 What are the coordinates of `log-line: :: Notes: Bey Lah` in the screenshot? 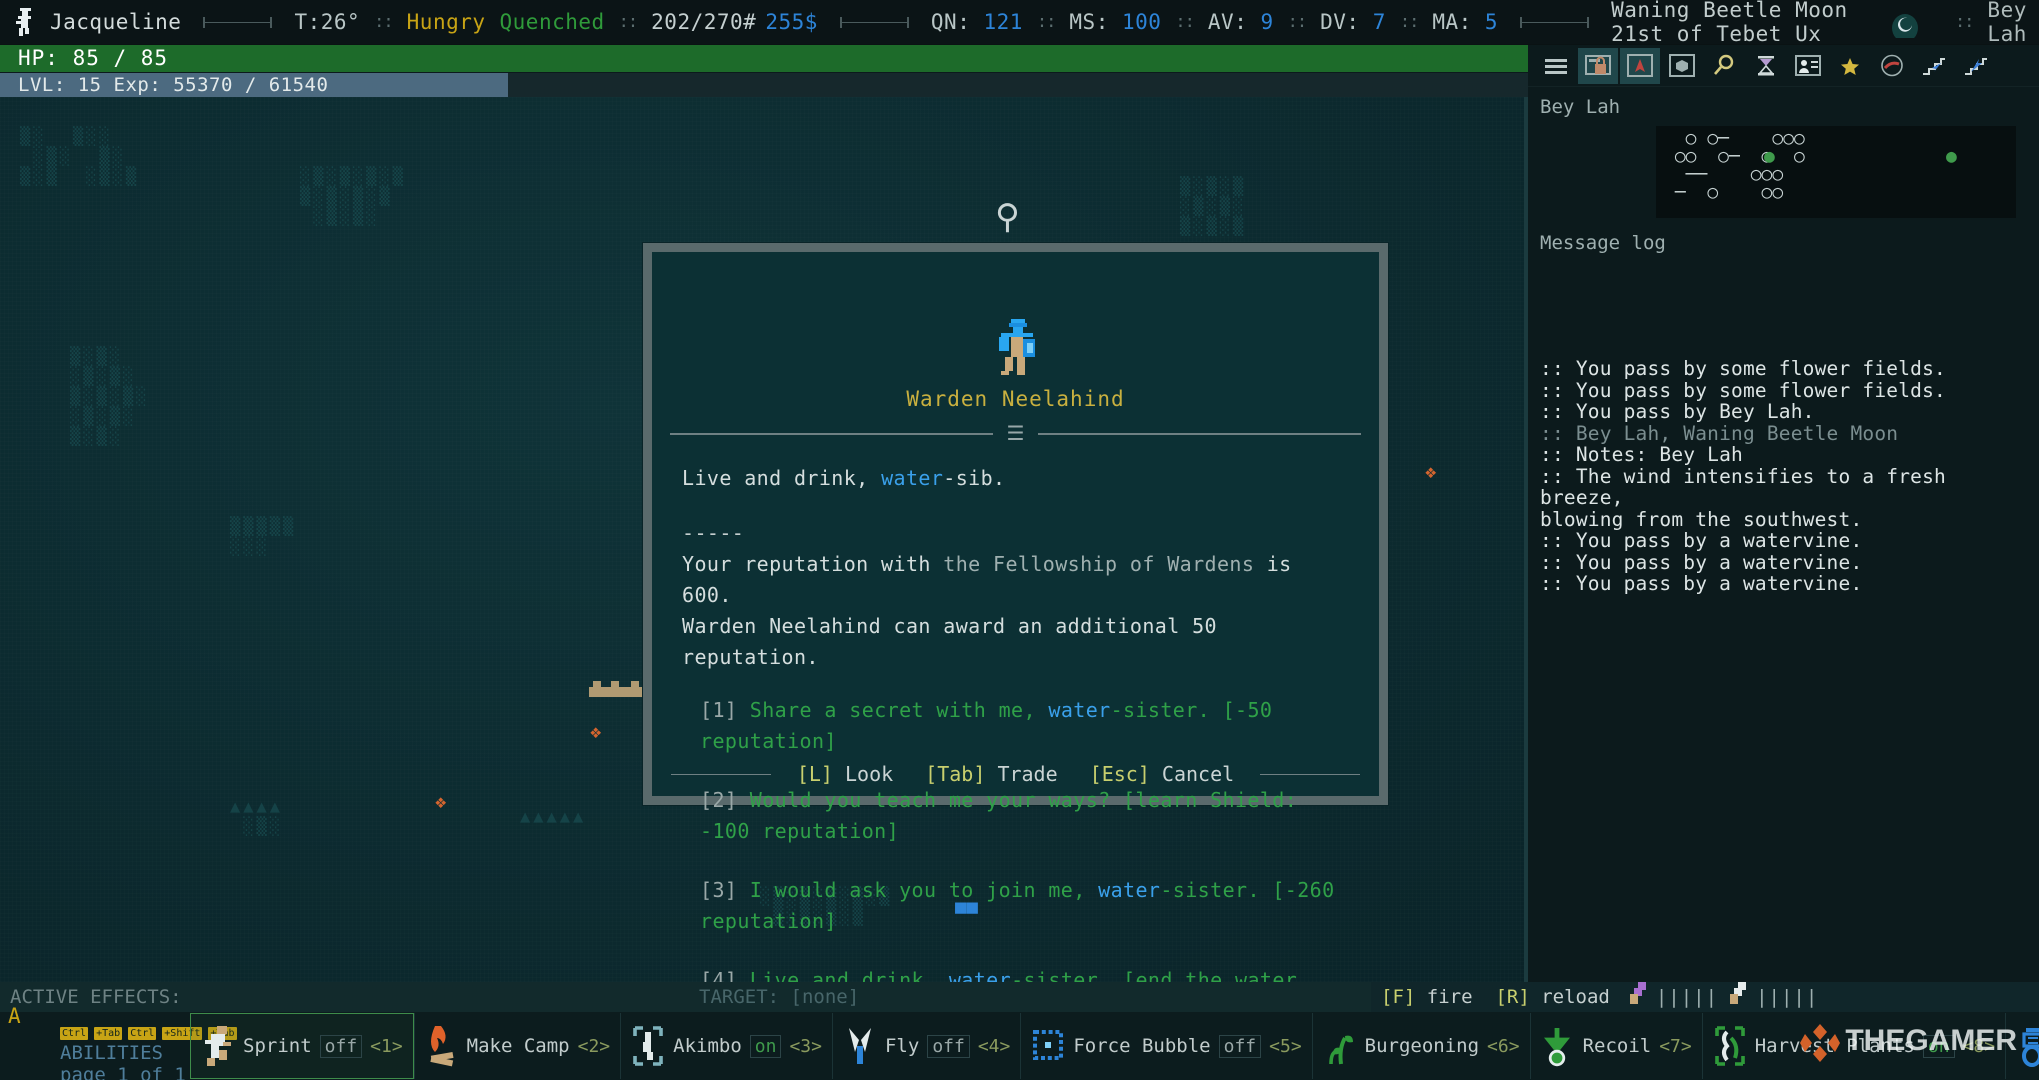 It's located at (1641, 454).